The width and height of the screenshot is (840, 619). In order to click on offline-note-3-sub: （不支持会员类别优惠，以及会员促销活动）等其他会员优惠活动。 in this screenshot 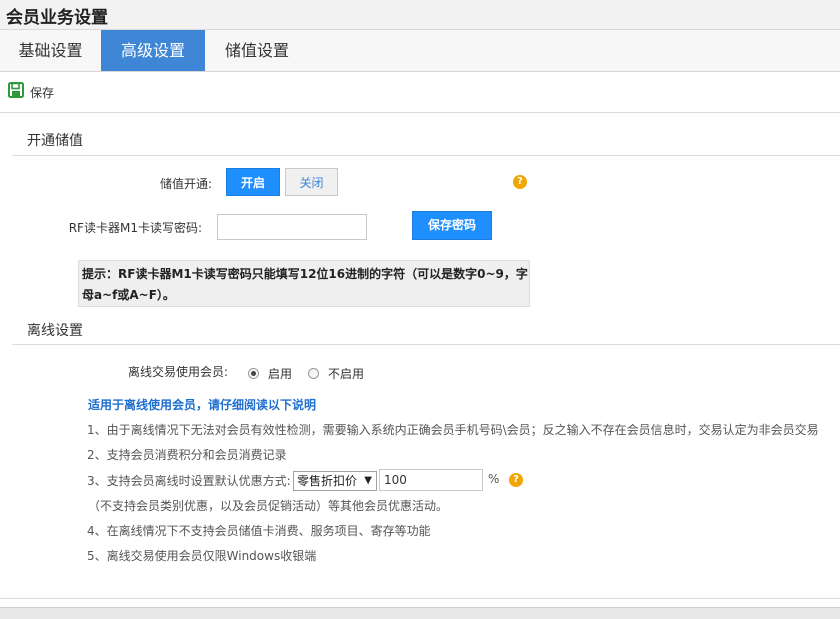, I will do `click(268, 506)`.